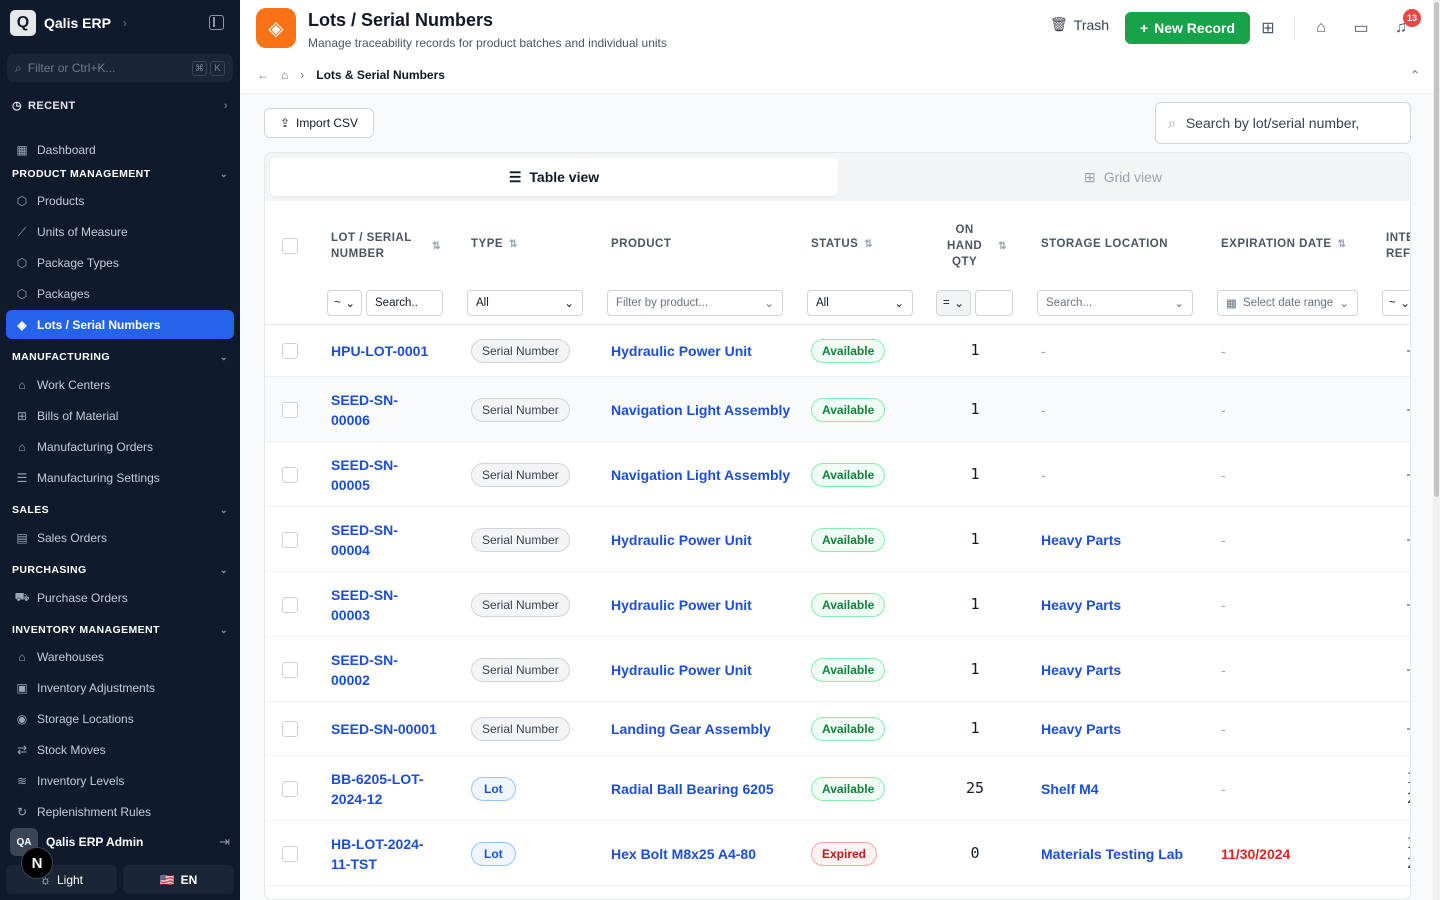  Describe the element at coordinates (120, 538) in the screenshot. I see `sidebar-item-sales-orders: ▤ Sales Orders` at that location.